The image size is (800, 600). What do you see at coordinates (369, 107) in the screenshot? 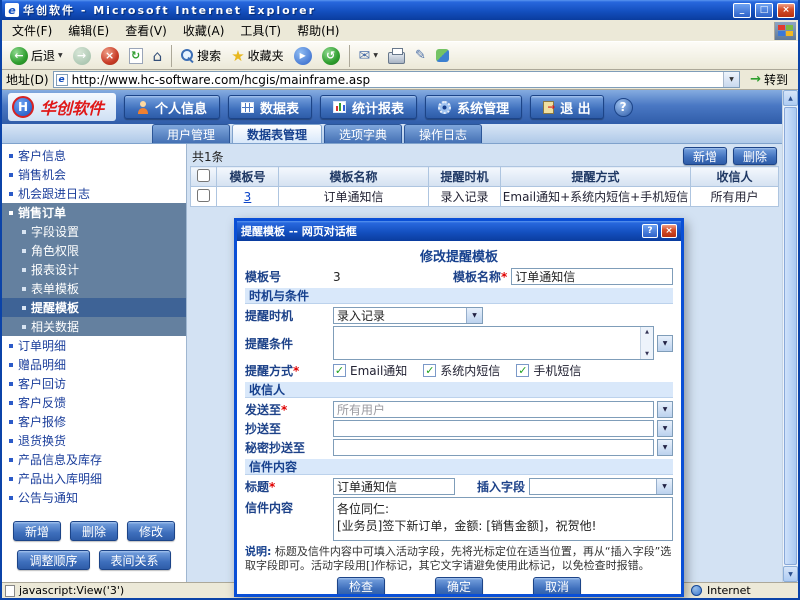
I see `nav-reports: 统计报表` at bounding box center [369, 107].